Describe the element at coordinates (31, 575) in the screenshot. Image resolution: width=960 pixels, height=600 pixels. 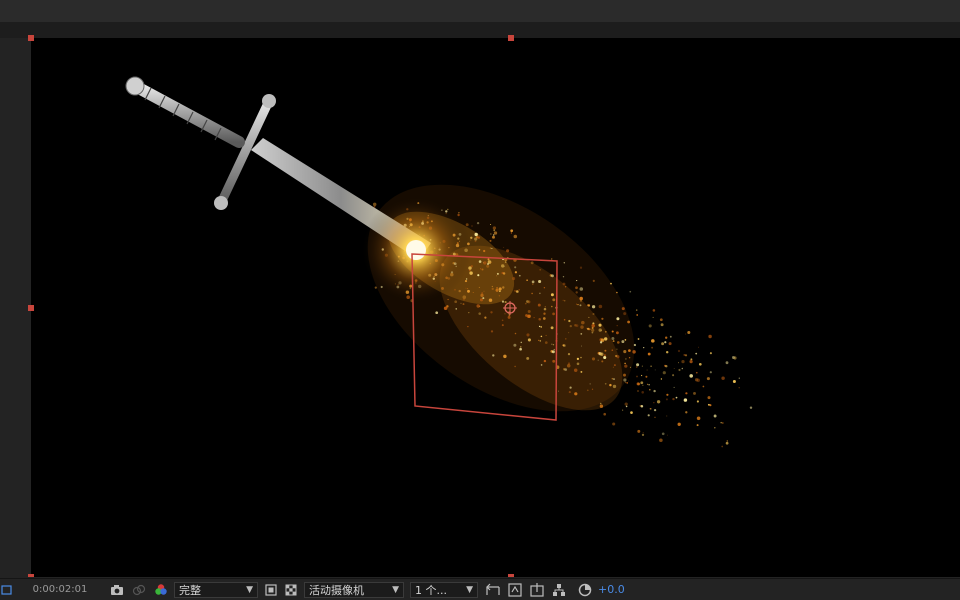
I see `handle-bottom-left` at that location.